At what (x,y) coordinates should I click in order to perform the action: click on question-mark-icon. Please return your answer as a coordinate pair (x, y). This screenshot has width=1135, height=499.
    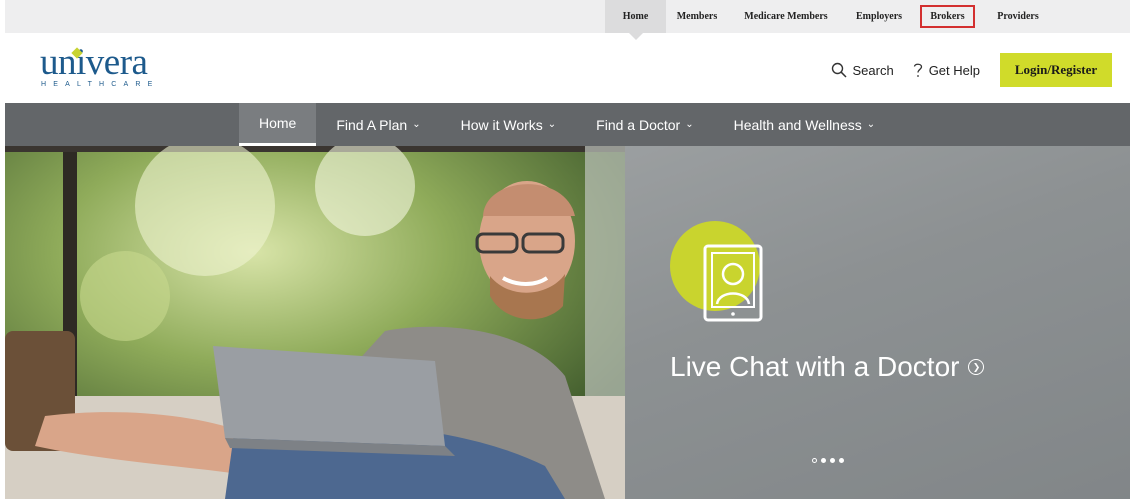
    Looking at the image, I should click on (917, 70).